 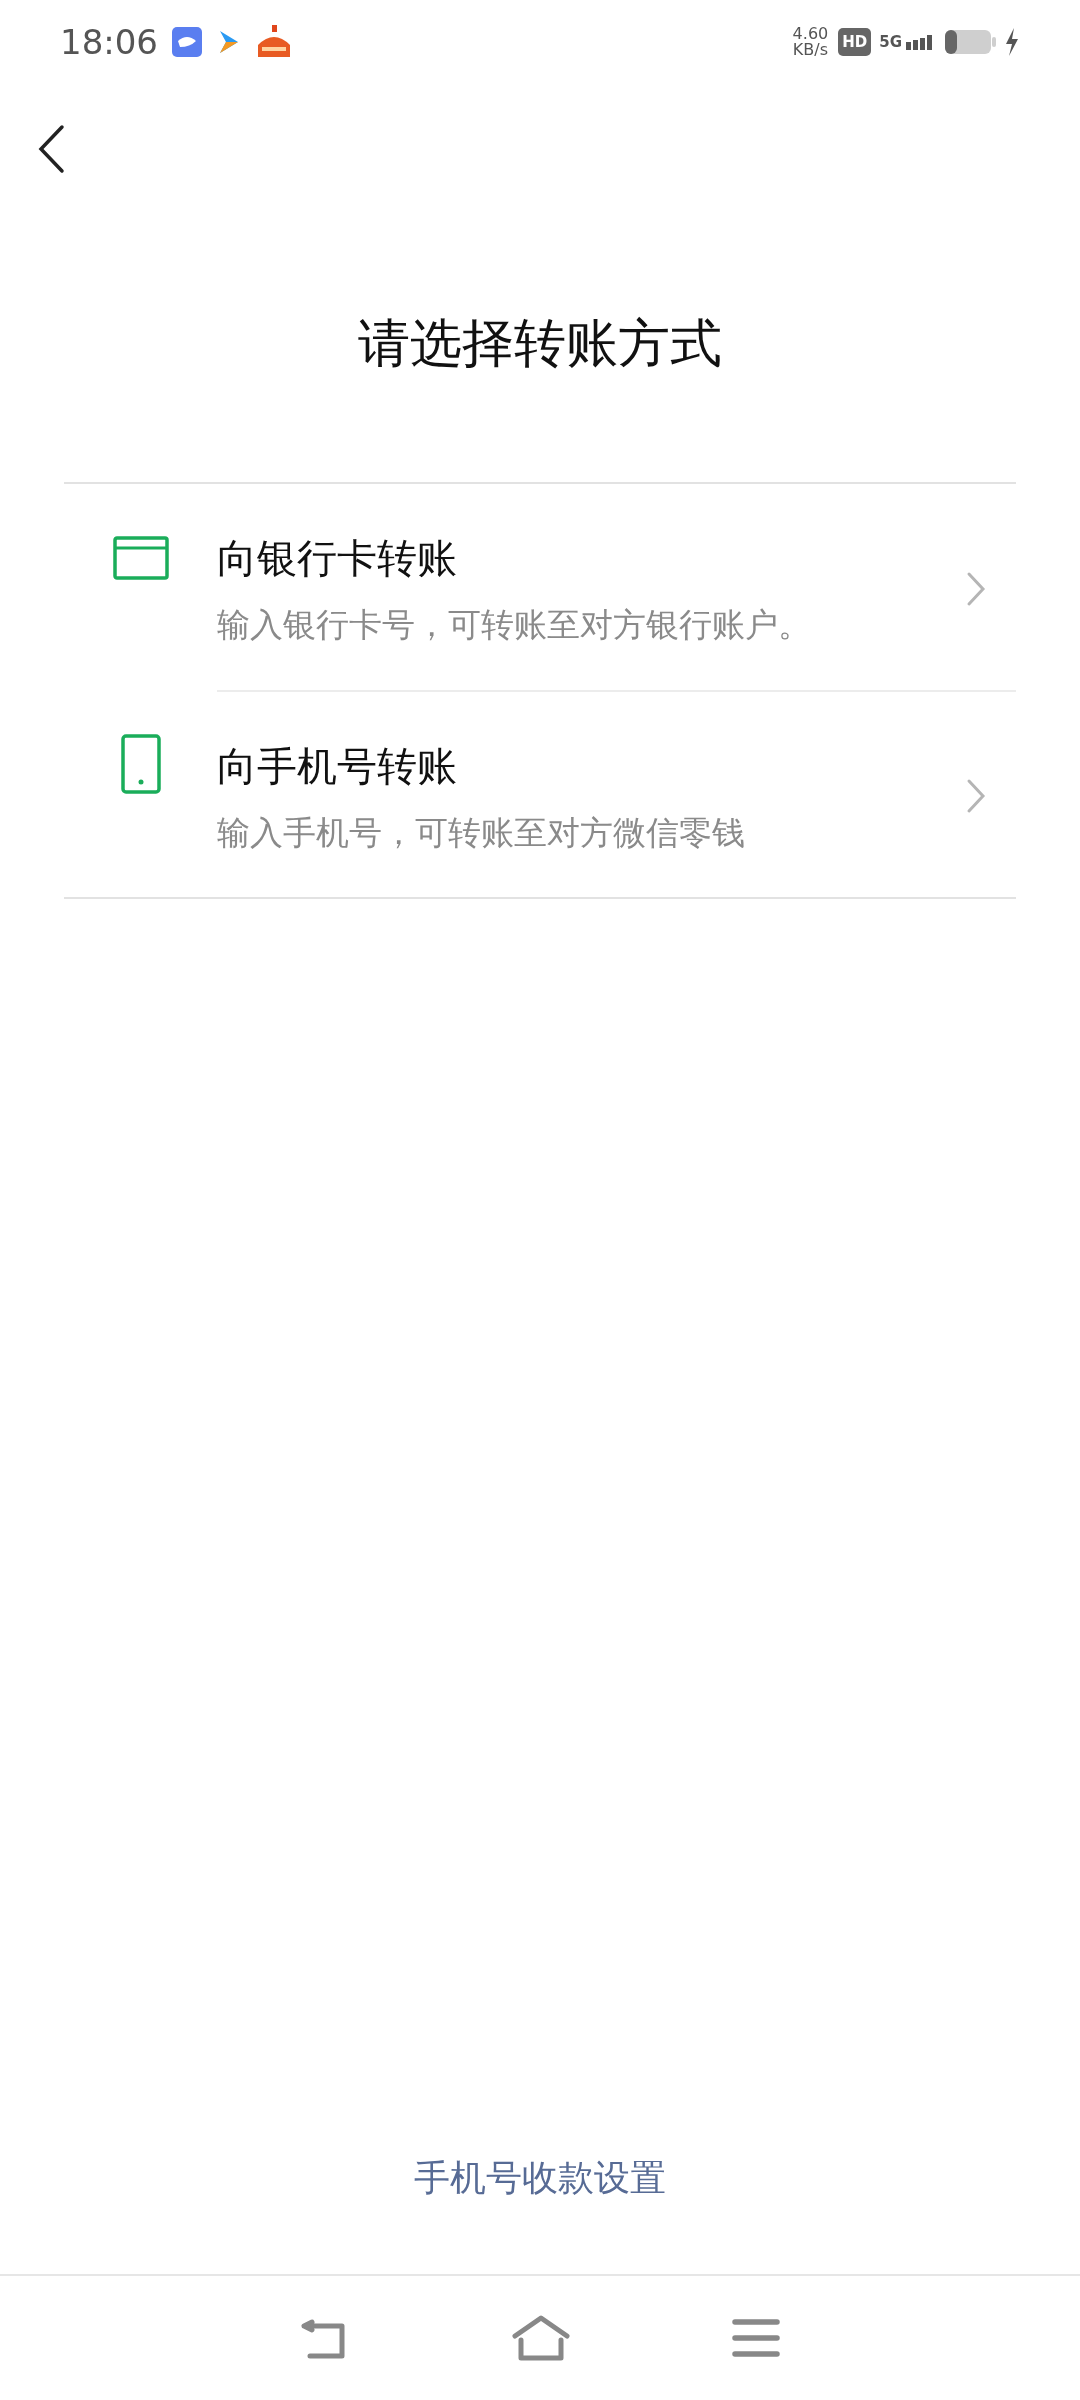 I want to click on back-icon, so click(x=51, y=149).